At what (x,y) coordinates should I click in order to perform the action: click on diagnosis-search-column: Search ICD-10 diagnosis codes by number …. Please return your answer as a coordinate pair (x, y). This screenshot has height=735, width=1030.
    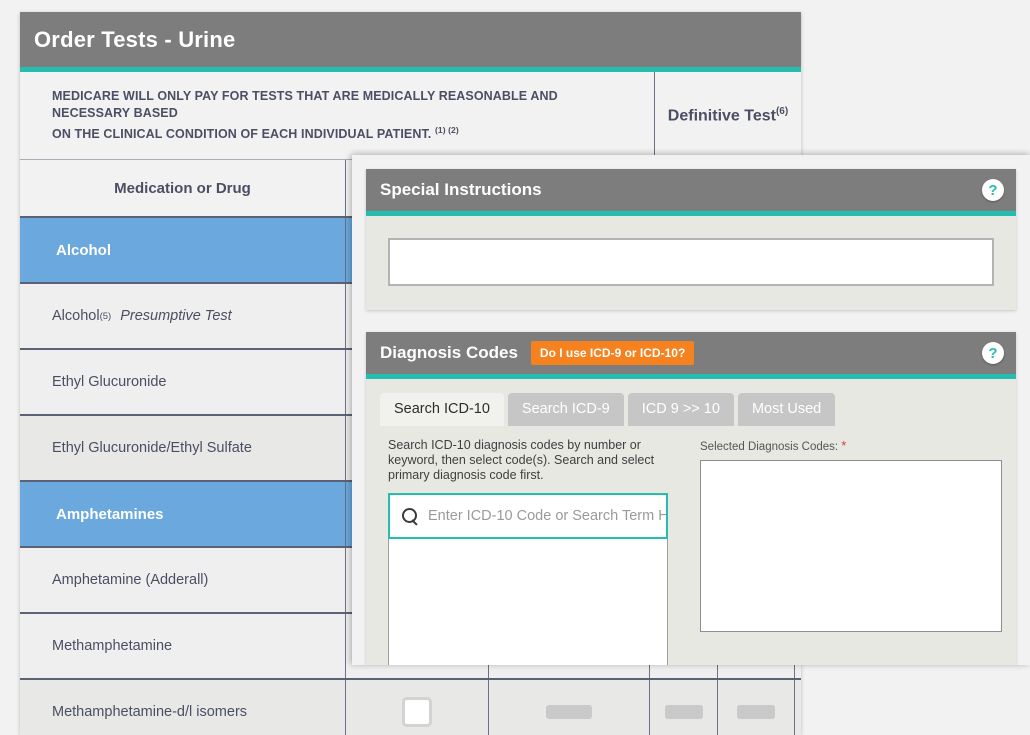
    Looking at the image, I should click on (524, 551).